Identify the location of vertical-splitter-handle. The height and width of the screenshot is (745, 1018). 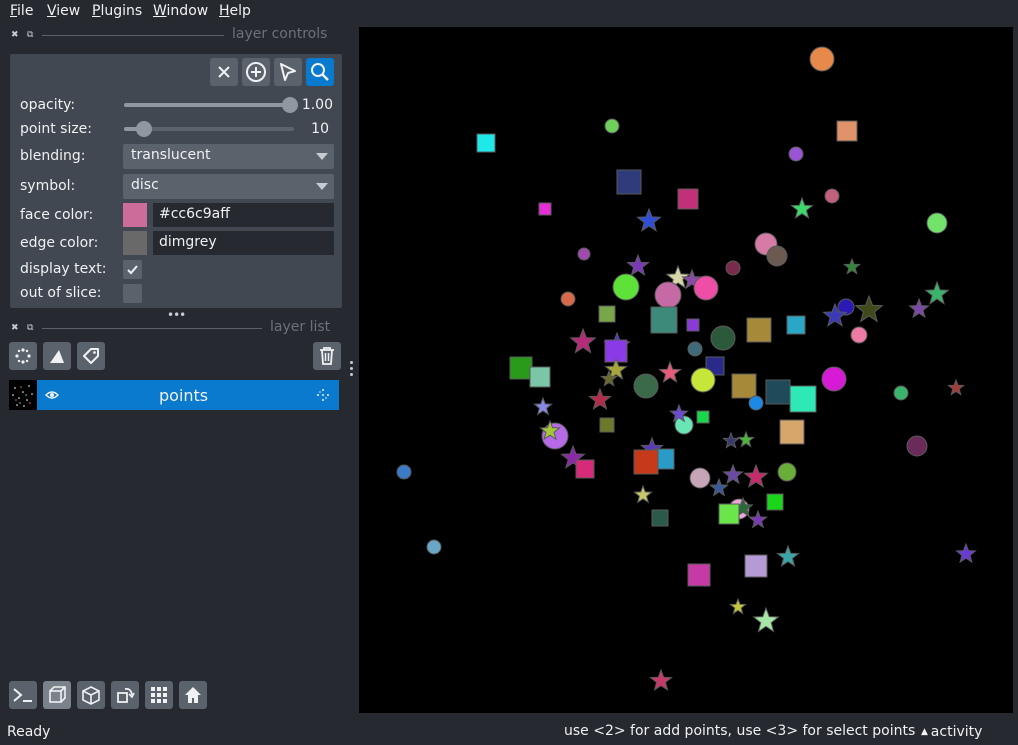
(352, 368).